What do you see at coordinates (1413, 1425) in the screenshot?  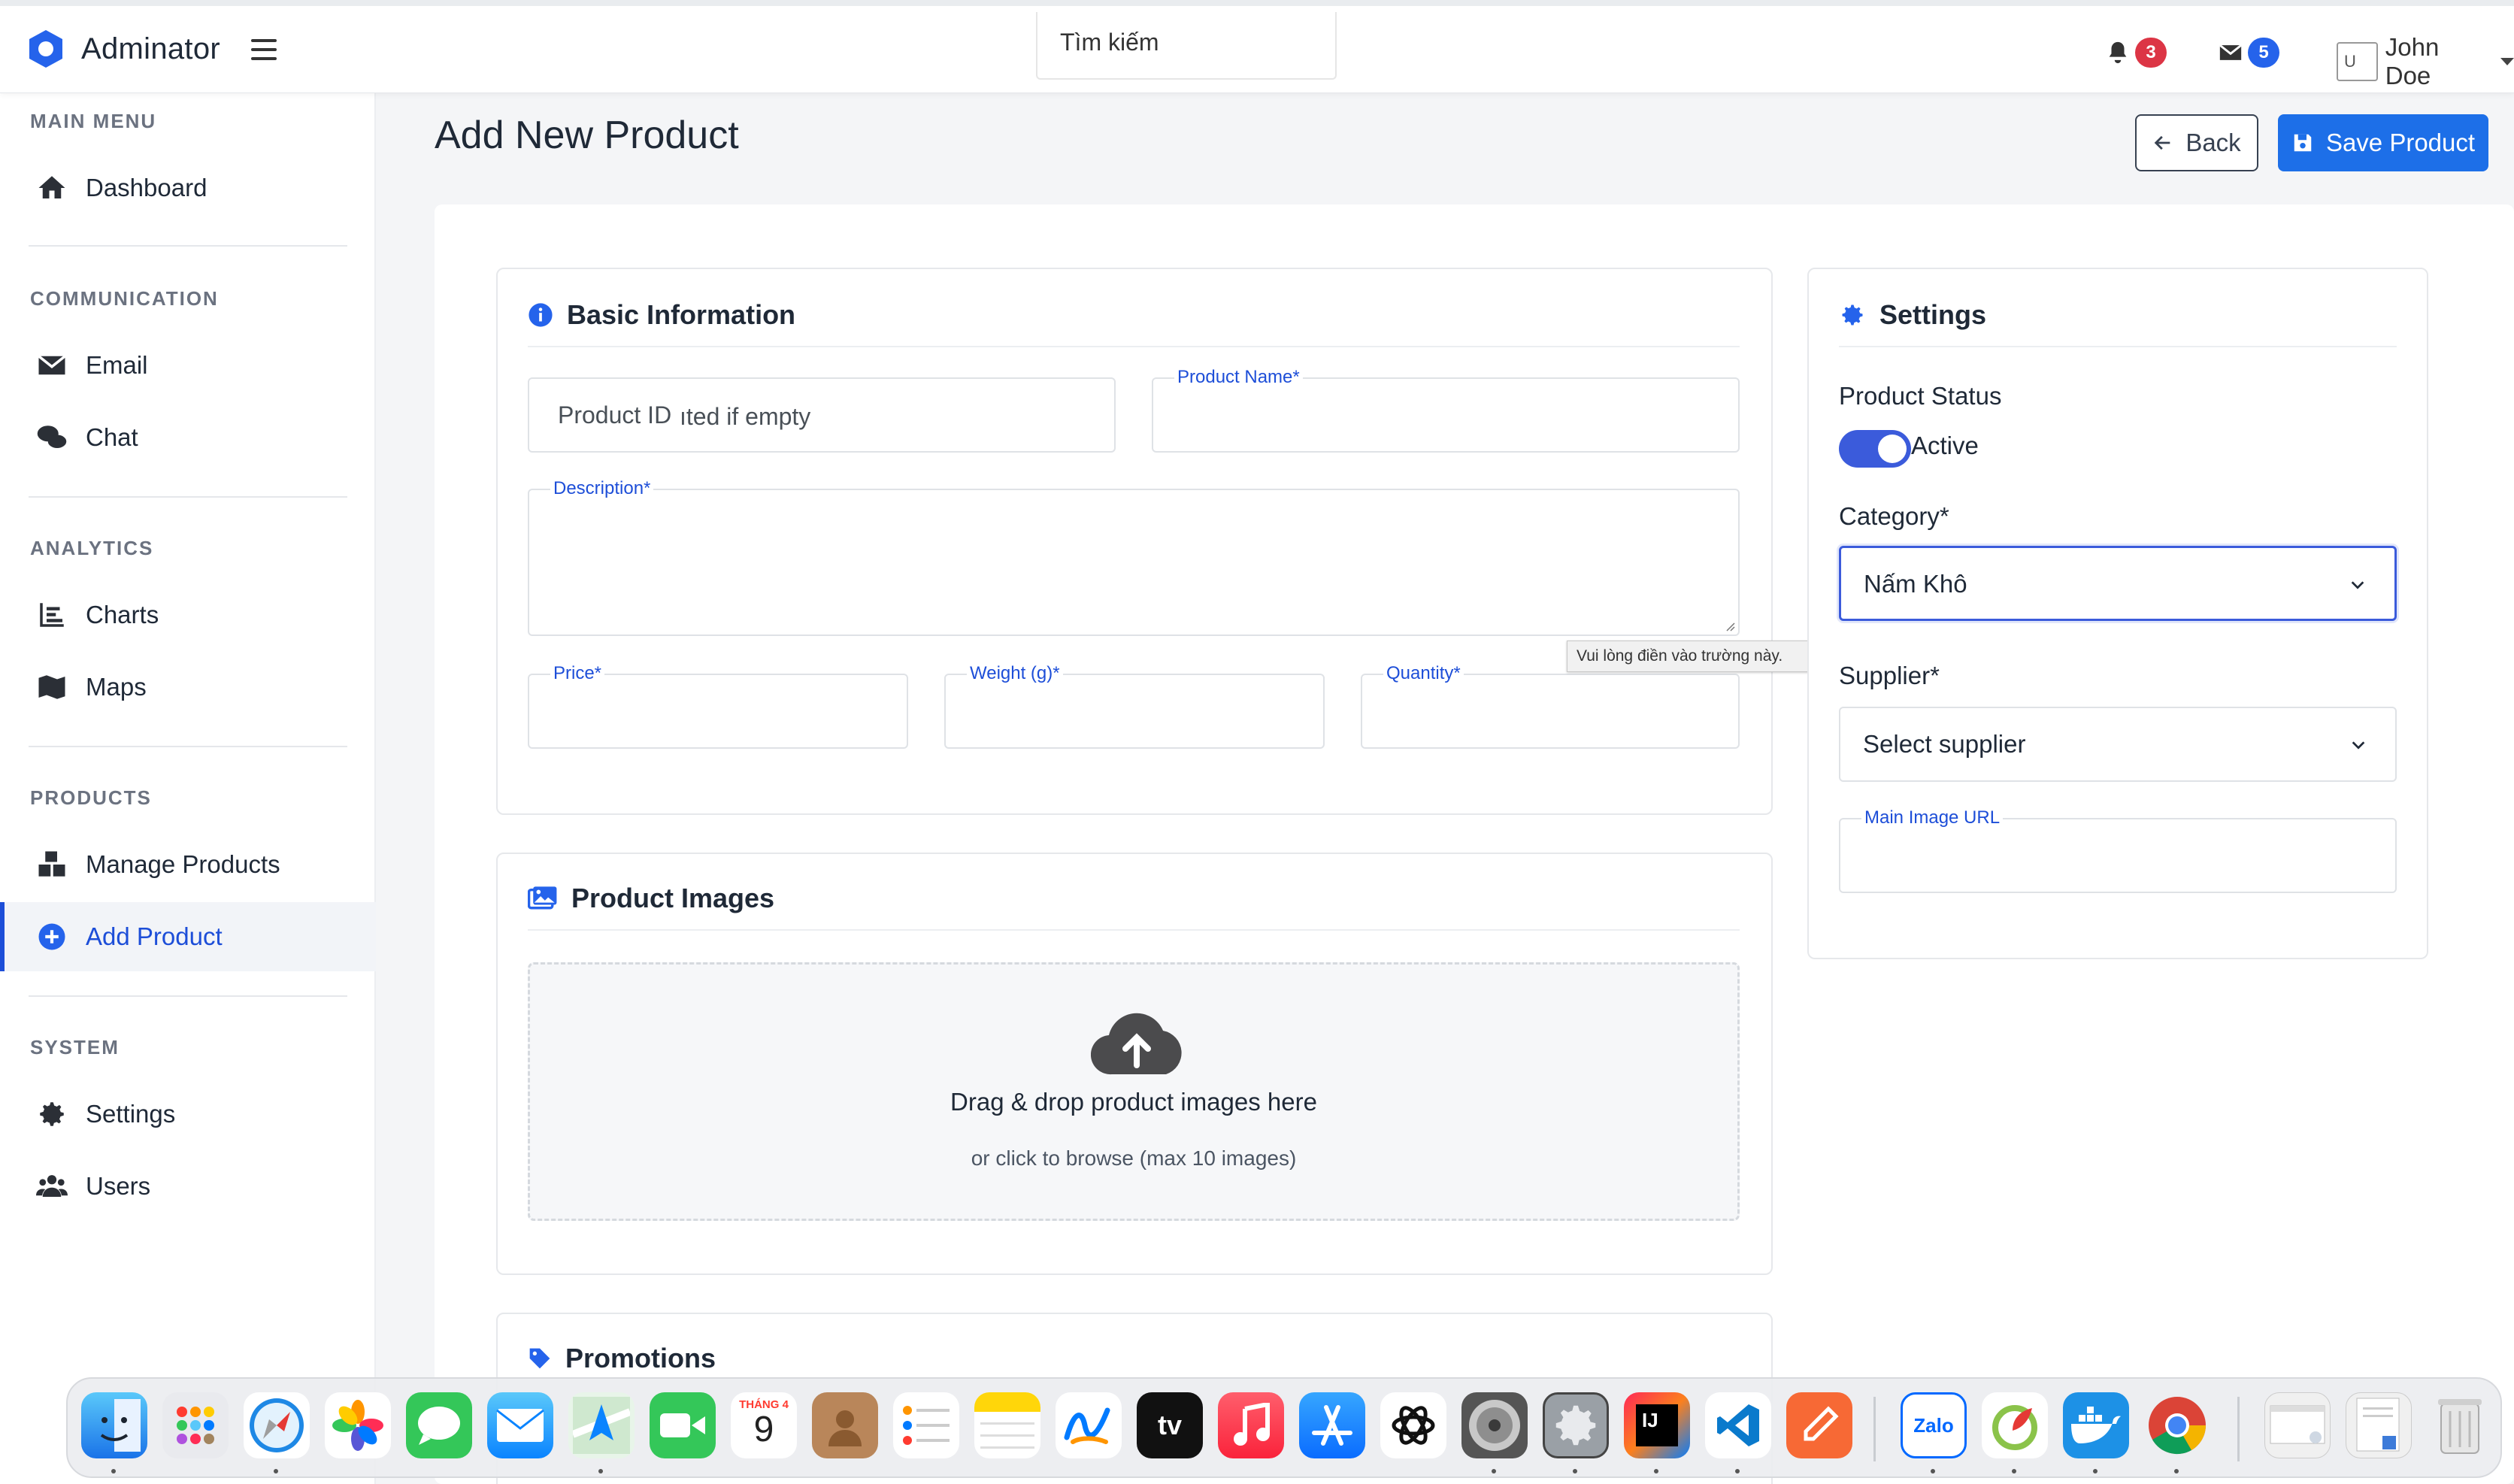 I see `chatgpt-icon` at bounding box center [1413, 1425].